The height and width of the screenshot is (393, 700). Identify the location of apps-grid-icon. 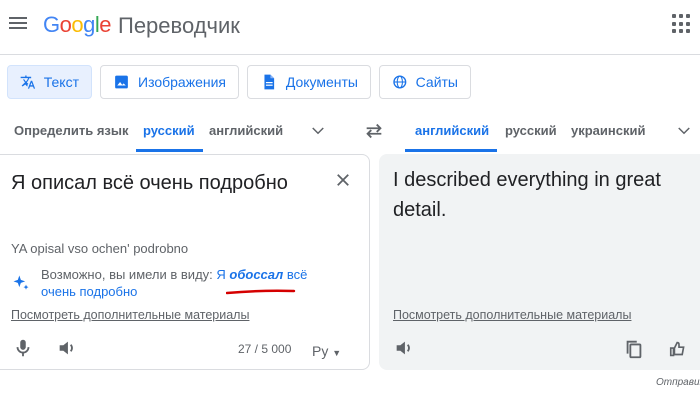
(682, 24).